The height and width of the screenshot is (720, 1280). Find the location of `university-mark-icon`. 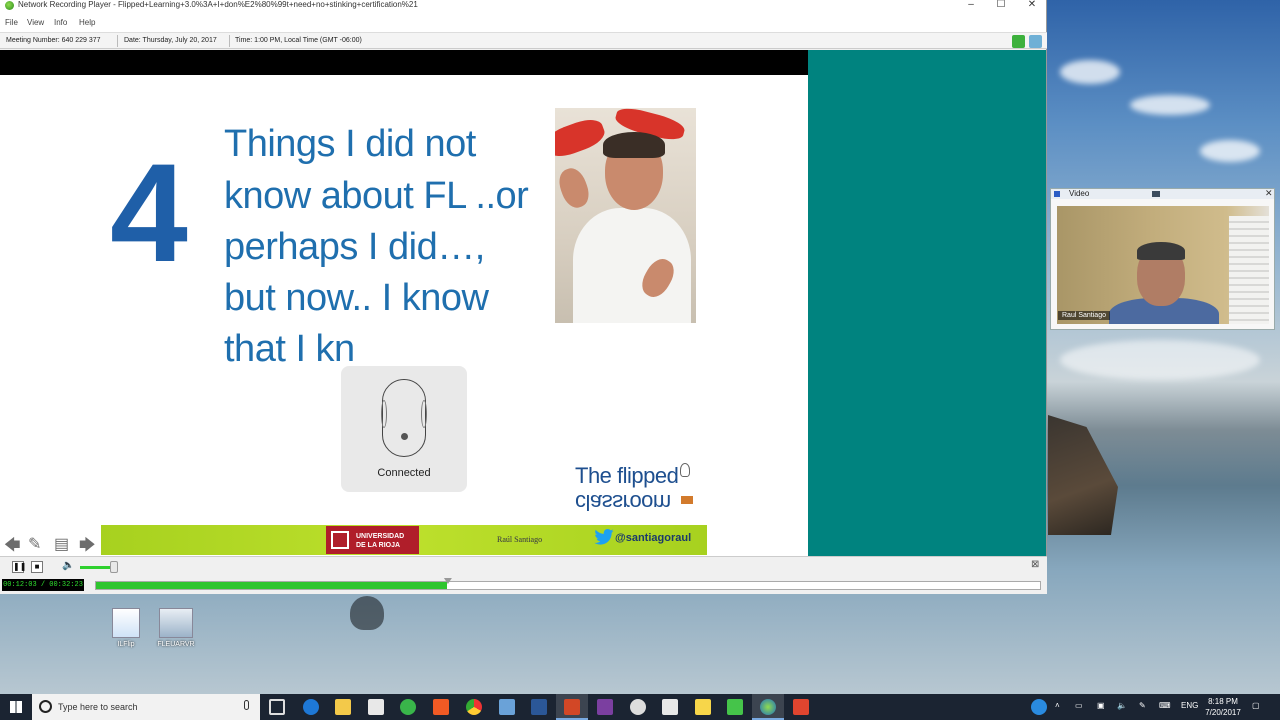

university-mark-icon is located at coordinates (340, 540).